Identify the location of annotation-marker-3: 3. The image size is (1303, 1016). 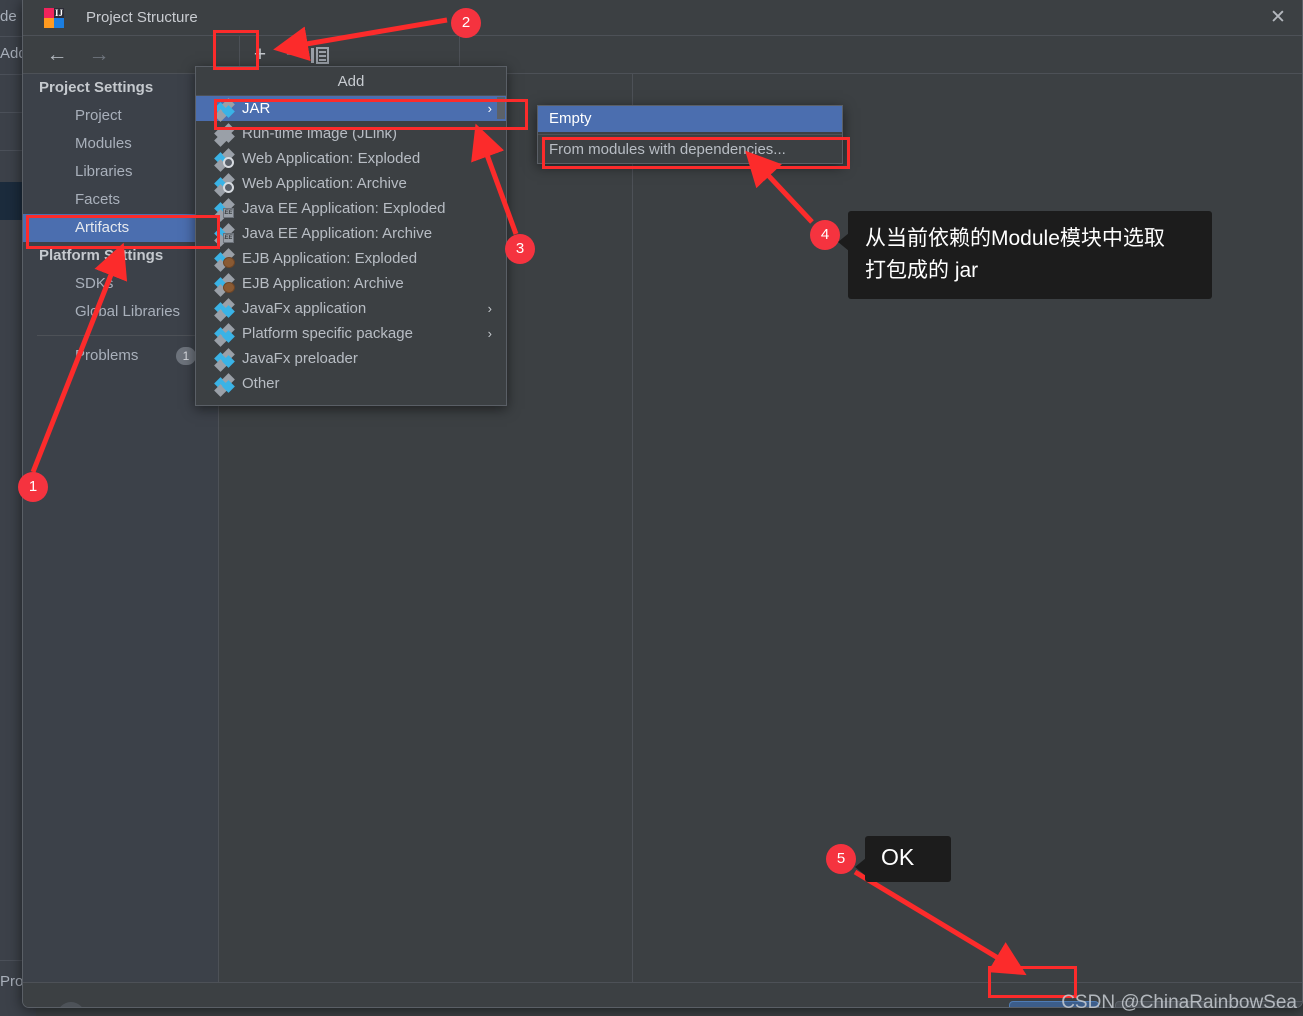
(520, 249).